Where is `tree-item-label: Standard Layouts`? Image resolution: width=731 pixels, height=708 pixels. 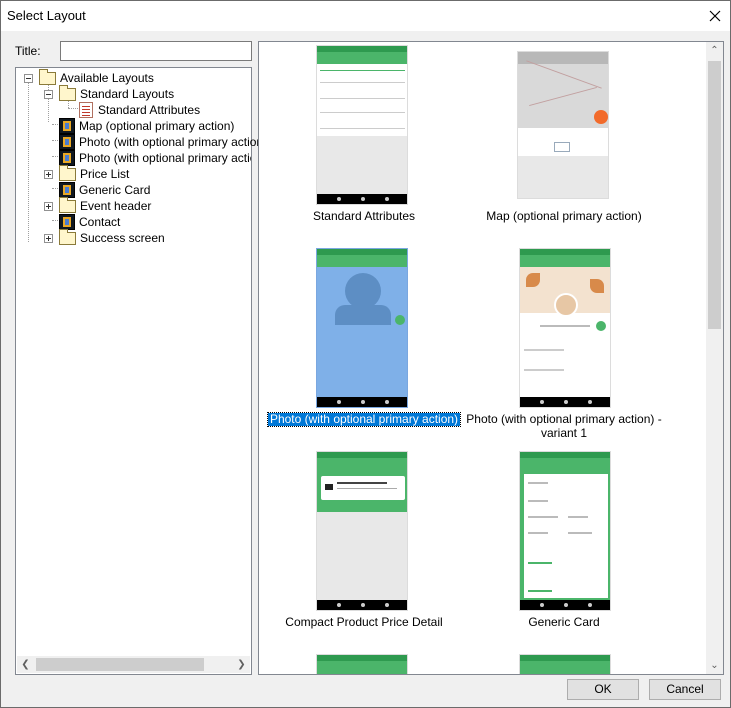
tree-item-label: Standard Layouts is located at coordinates (127, 94).